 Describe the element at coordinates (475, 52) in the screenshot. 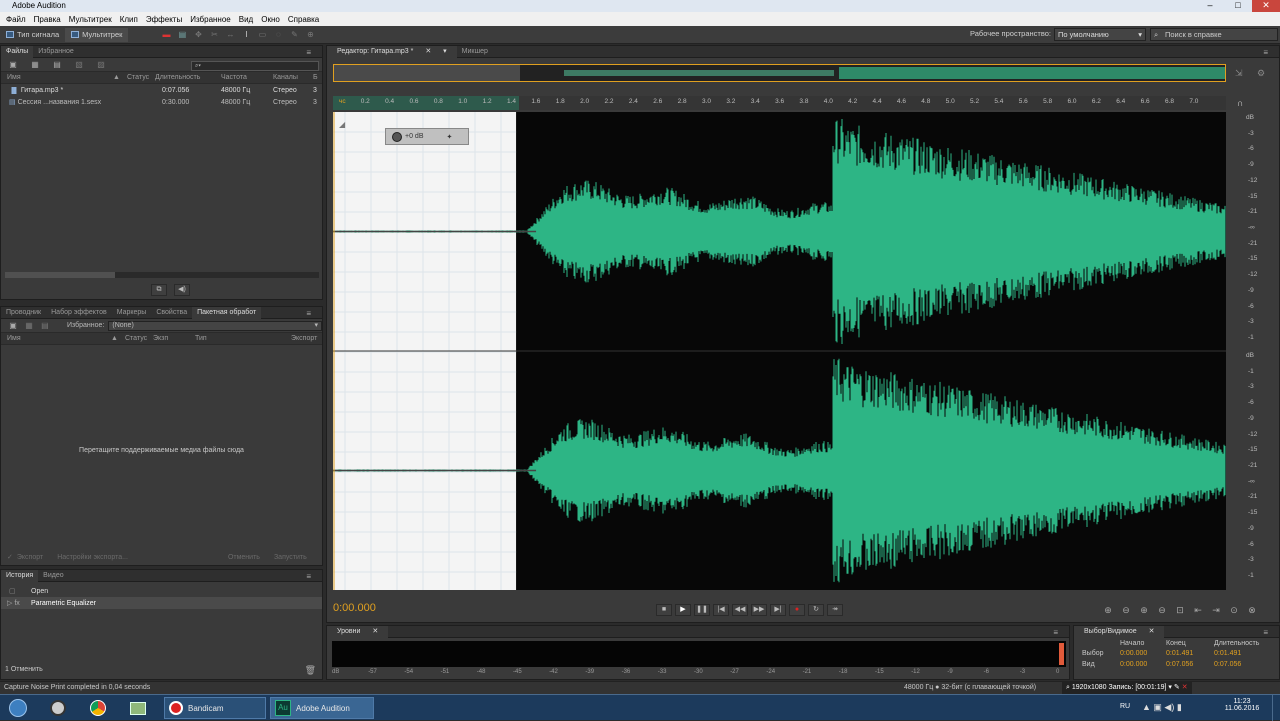

I see `tab-mixer: Микшер` at that location.